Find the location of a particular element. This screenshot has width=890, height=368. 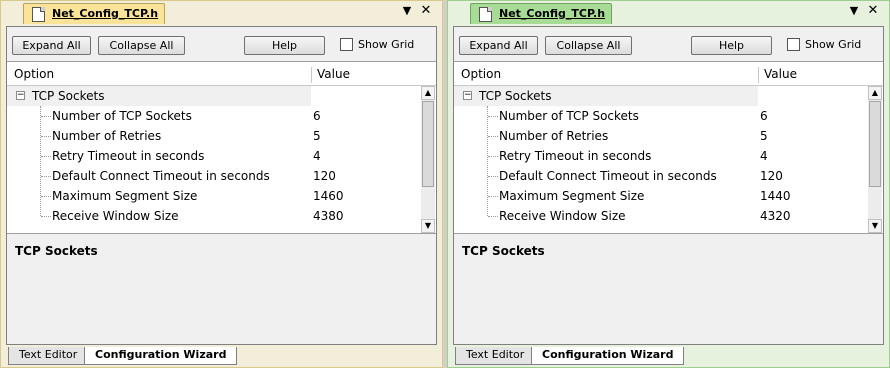

table-row: Receive Window Size 4380 is located at coordinates (213, 216).